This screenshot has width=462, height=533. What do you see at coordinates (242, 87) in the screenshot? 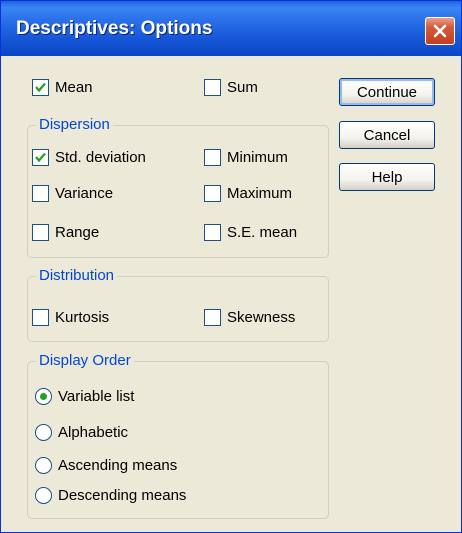
I see `sum-label: Sum` at bounding box center [242, 87].